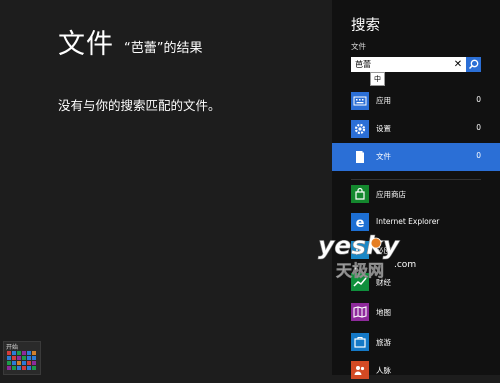 This screenshot has width=500, height=383. I want to click on svg-text: e, so click(360, 223).